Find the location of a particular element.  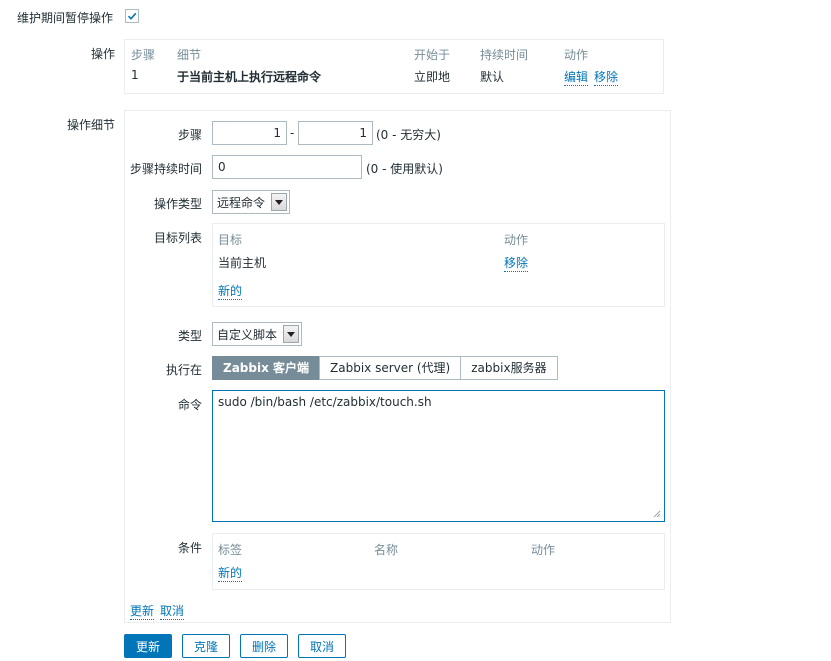

delete-button: 删除 is located at coordinates (264, 646).